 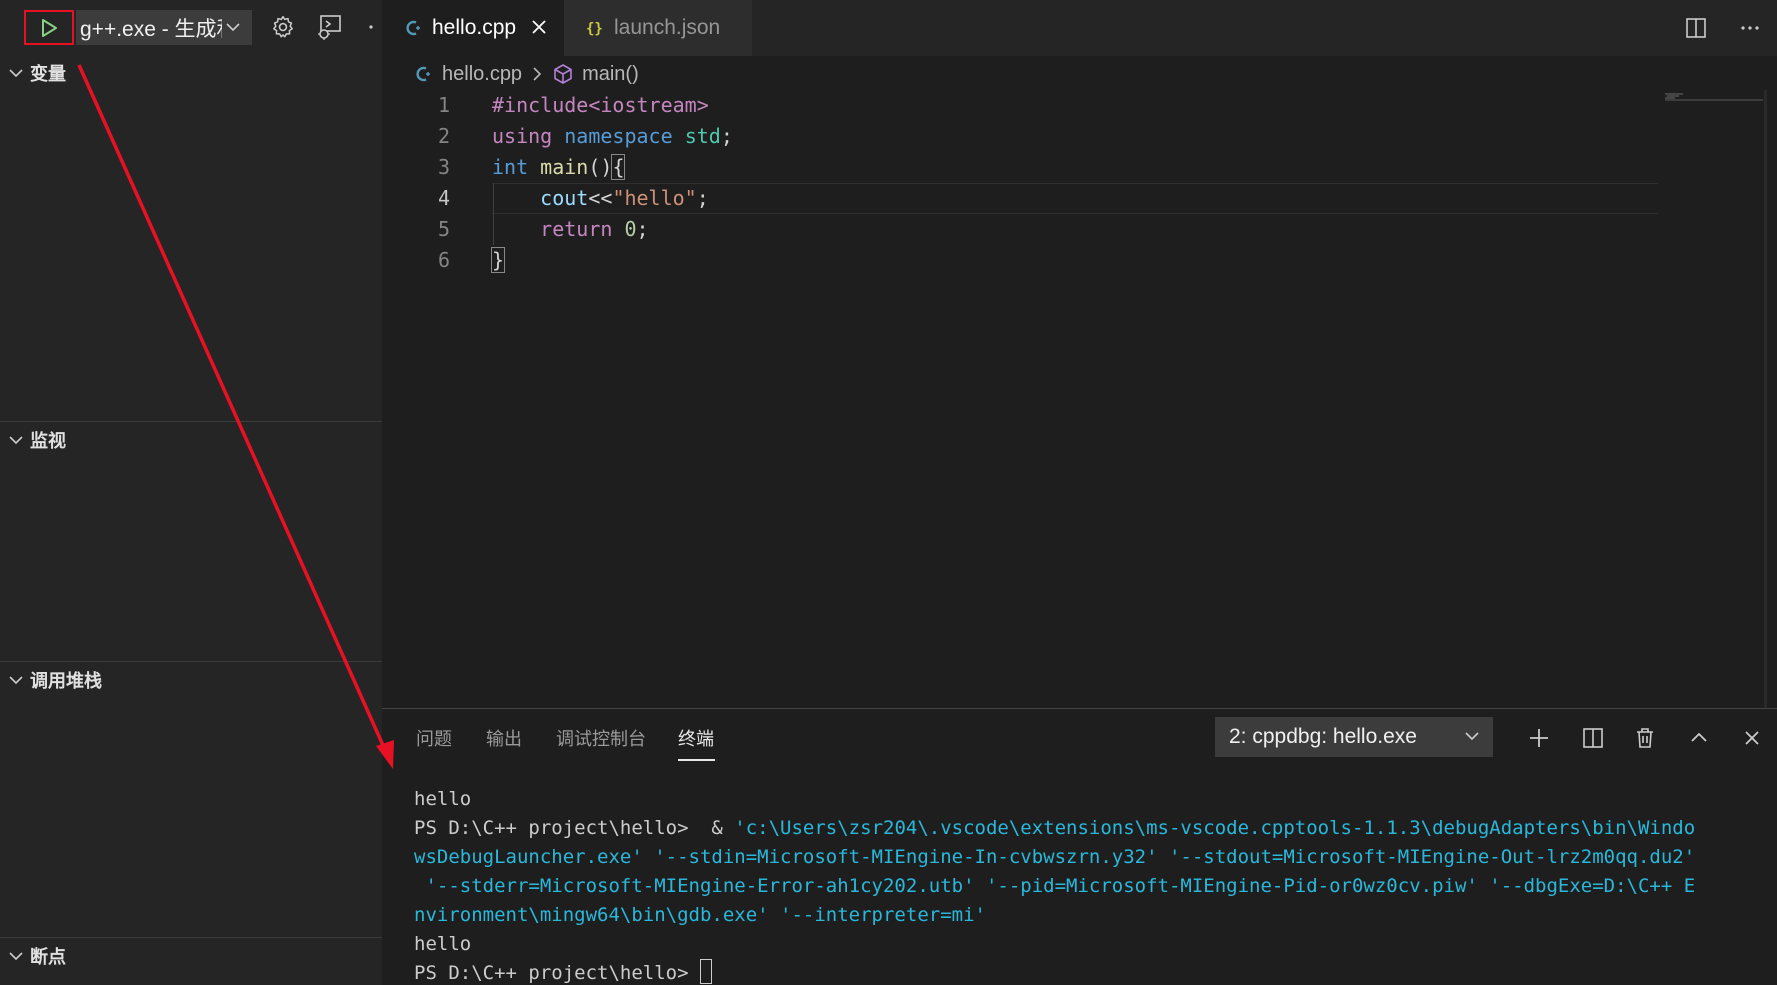 What do you see at coordinates (610, 74) in the screenshot?
I see `breadcrumb-symbol: main()` at bounding box center [610, 74].